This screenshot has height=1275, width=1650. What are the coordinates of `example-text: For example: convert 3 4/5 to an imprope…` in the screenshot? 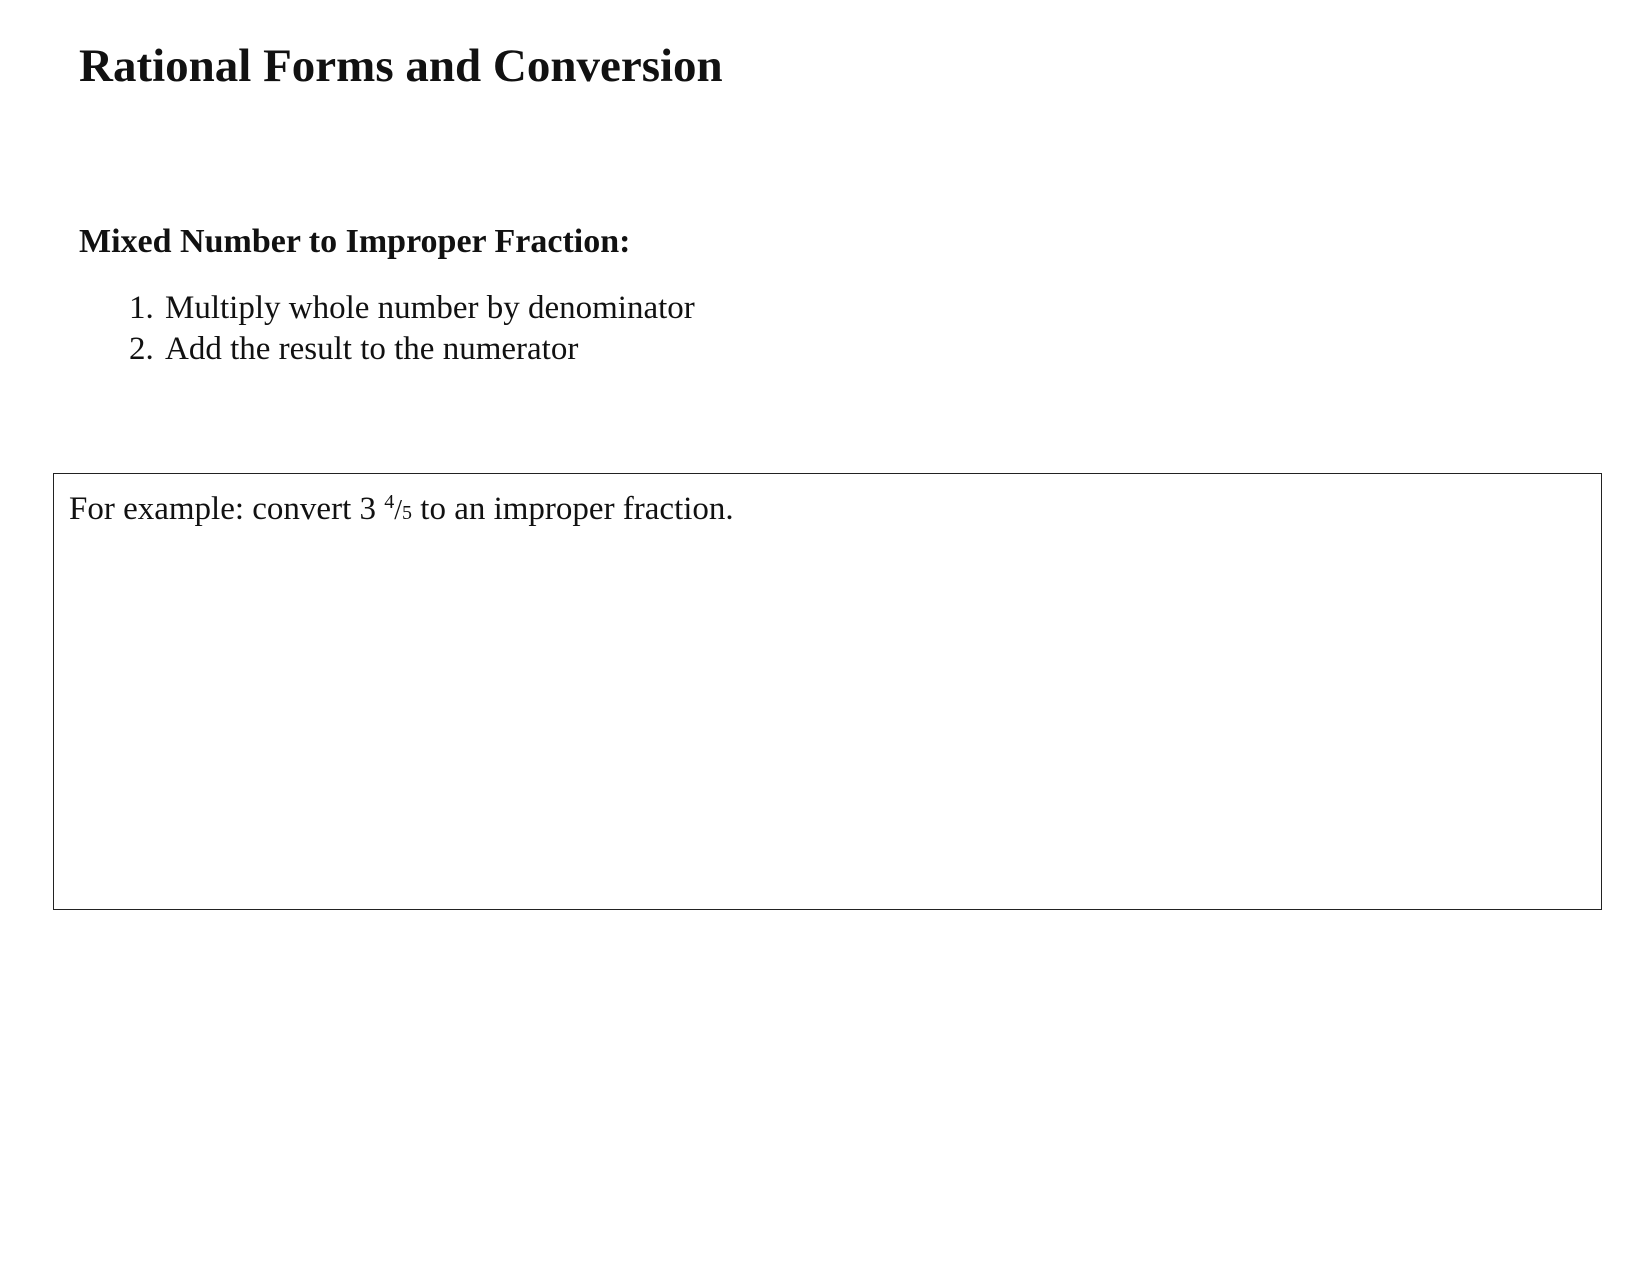 It's located at (401, 510).